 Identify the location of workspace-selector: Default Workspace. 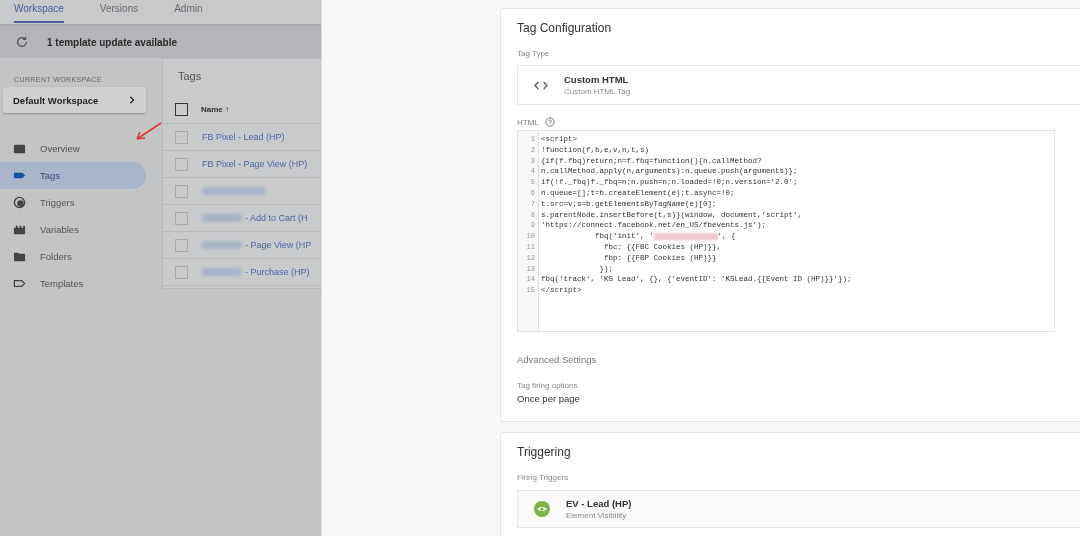
(74, 100).